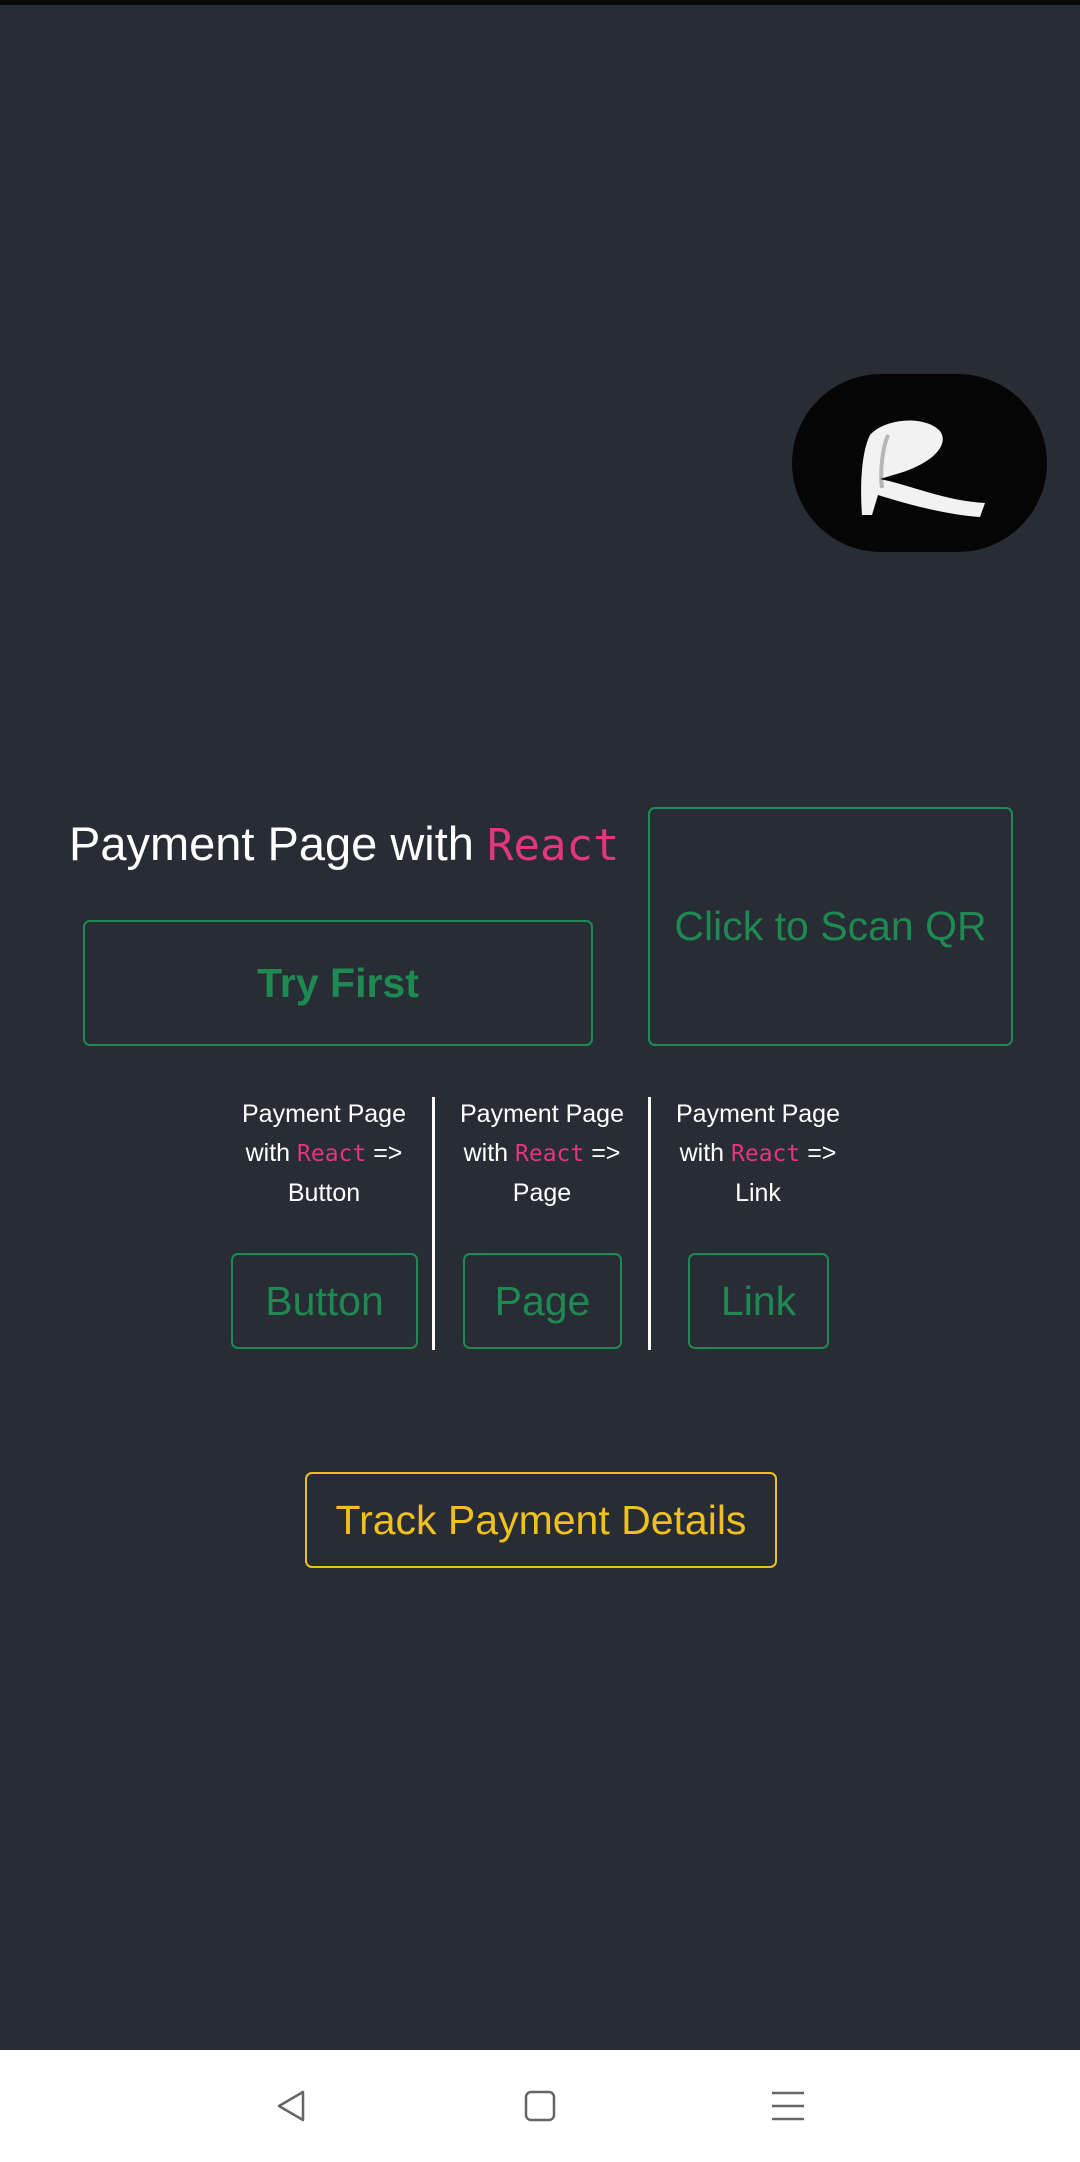 This screenshot has height=2162, width=1080. I want to click on column-description-page: Payment Page with React => Page, so click(542, 1154).